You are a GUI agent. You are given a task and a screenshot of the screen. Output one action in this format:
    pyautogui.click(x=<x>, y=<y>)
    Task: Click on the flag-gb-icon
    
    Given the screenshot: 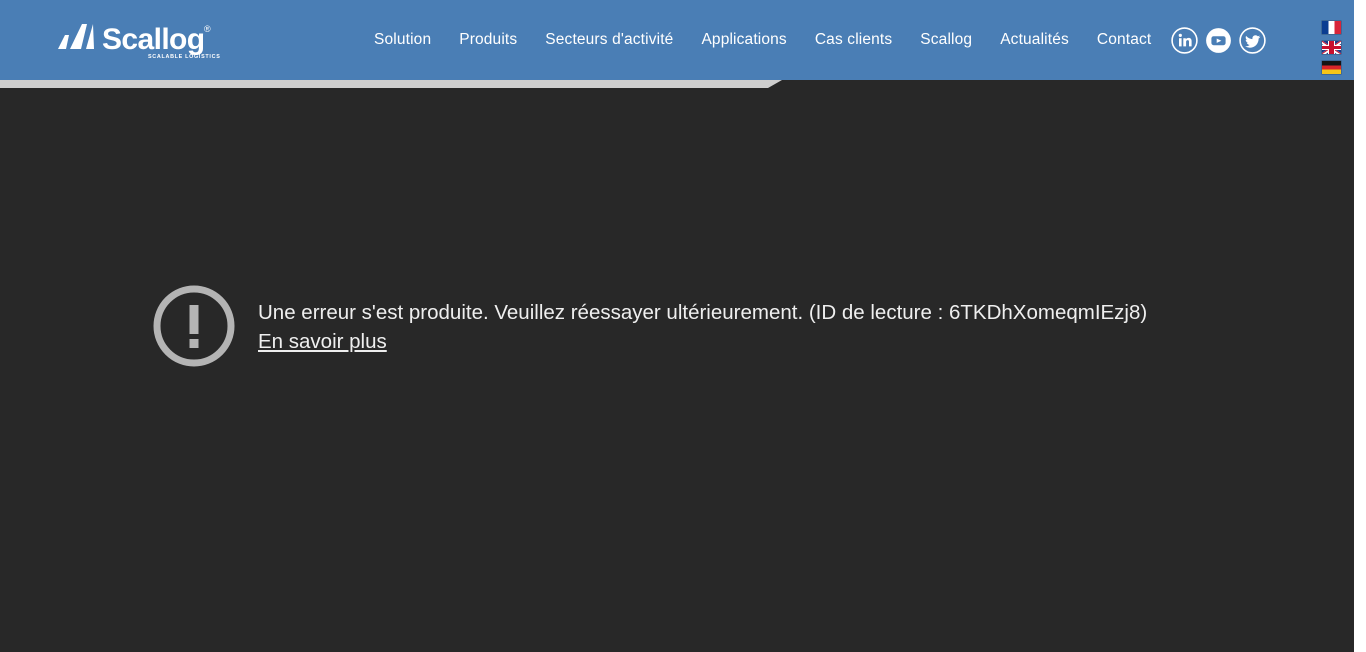 What is the action you would take?
    pyautogui.click(x=1331, y=47)
    